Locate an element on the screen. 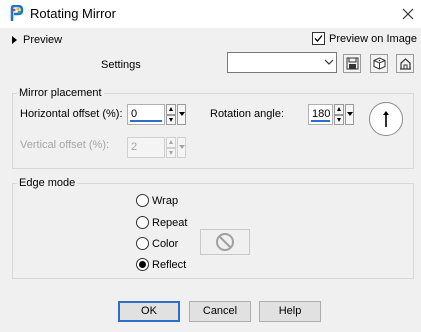 This screenshot has width=421, height=332. preview-on-image-label: Preview on Image is located at coordinates (373, 38).